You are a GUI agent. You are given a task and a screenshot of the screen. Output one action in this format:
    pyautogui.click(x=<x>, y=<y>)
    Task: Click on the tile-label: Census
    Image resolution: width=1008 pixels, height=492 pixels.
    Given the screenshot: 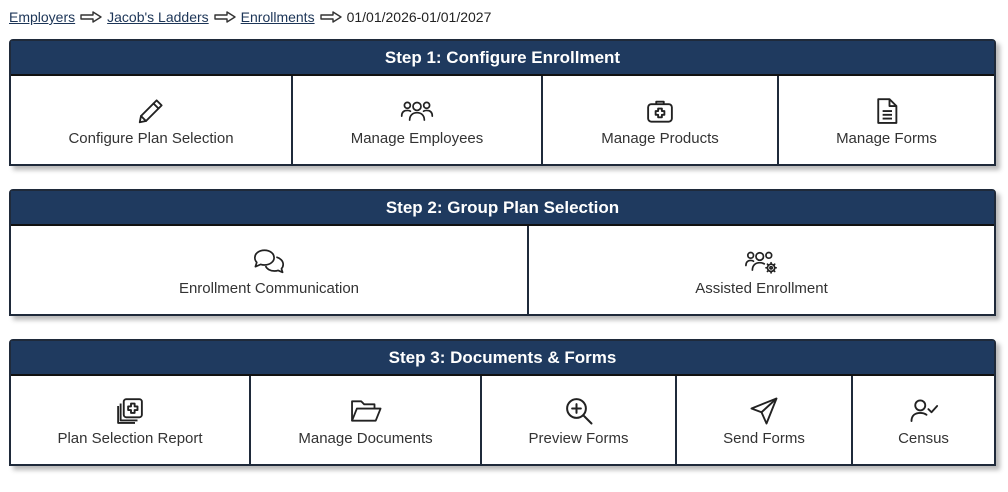 What is the action you would take?
    pyautogui.click(x=923, y=438)
    